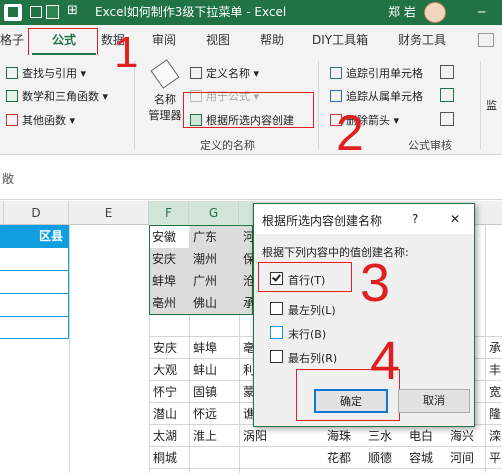  What do you see at coordinates (165, 74) in the screenshot?
I see `tag-icon` at bounding box center [165, 74].